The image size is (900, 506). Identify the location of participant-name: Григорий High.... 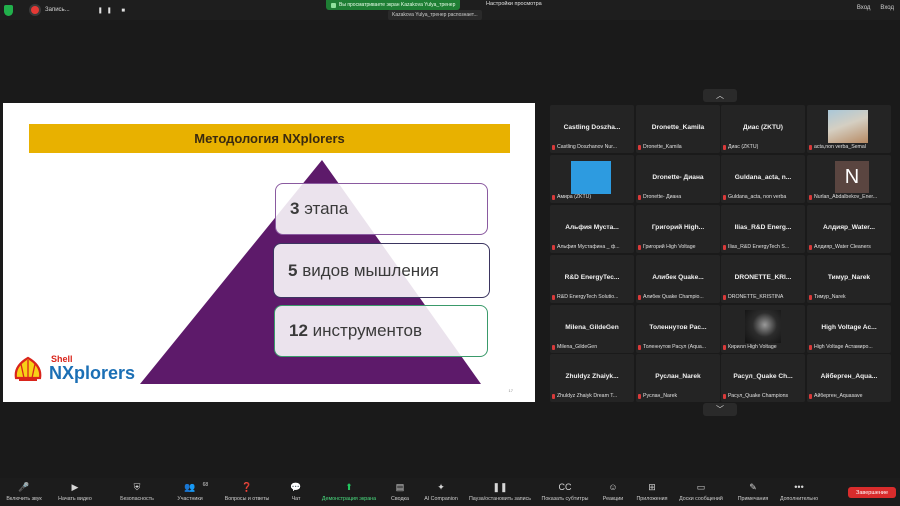
(678, 227).